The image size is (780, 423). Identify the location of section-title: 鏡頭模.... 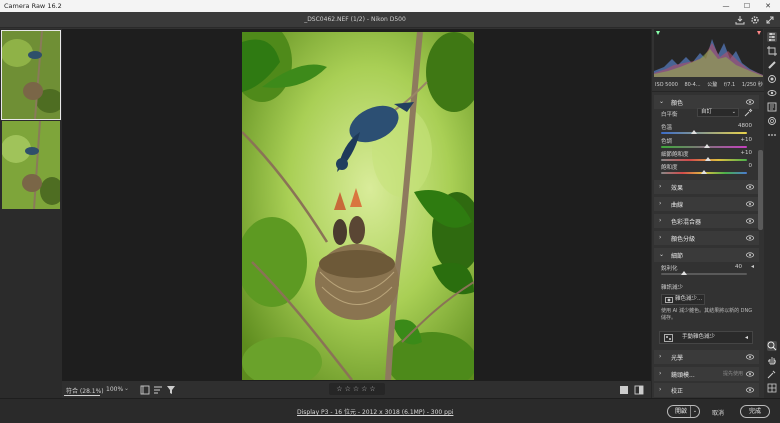
(683, 375).